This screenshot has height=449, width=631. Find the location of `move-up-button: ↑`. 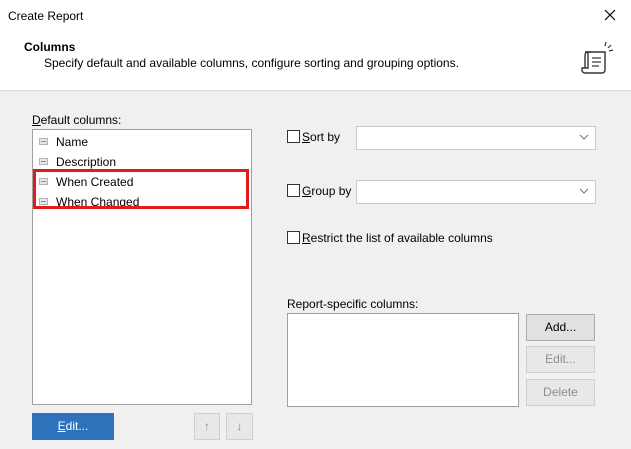

move-up-button: ↑ is located at coordinates (207, 426).